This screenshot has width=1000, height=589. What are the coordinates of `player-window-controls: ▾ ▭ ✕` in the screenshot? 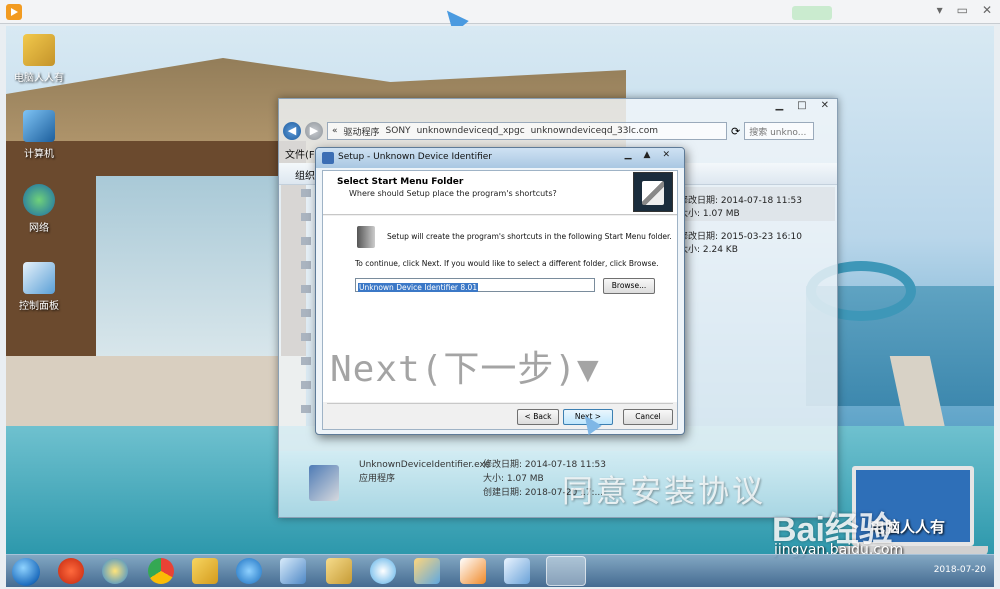 It's located at (964, 10).